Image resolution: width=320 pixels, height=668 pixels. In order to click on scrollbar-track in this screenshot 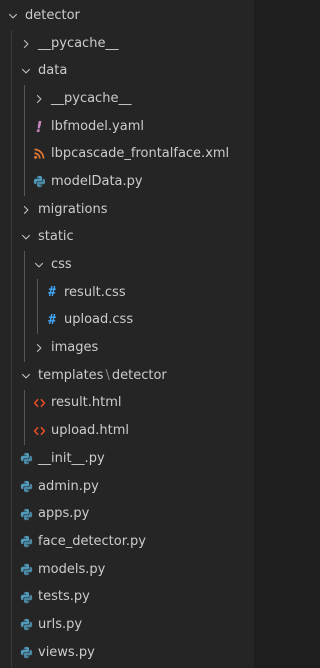, I will do `click(257, 334)`.